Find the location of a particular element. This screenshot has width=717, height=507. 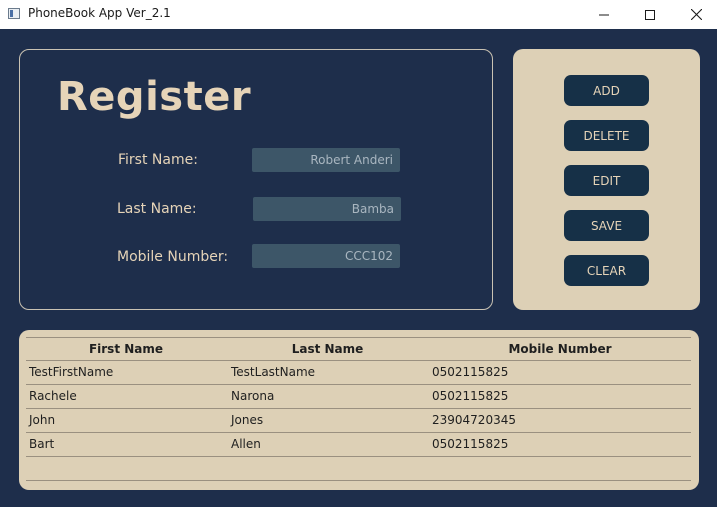

last-name-label: Last Name: is located at coordinates (157, 209).